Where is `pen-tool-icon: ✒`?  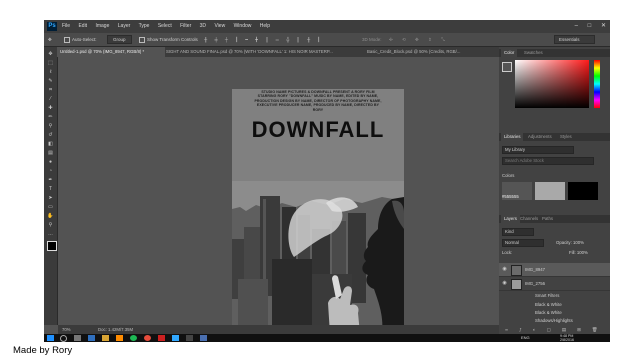 pen-tool-icon: ✒ is located at coordinates (50, 180).